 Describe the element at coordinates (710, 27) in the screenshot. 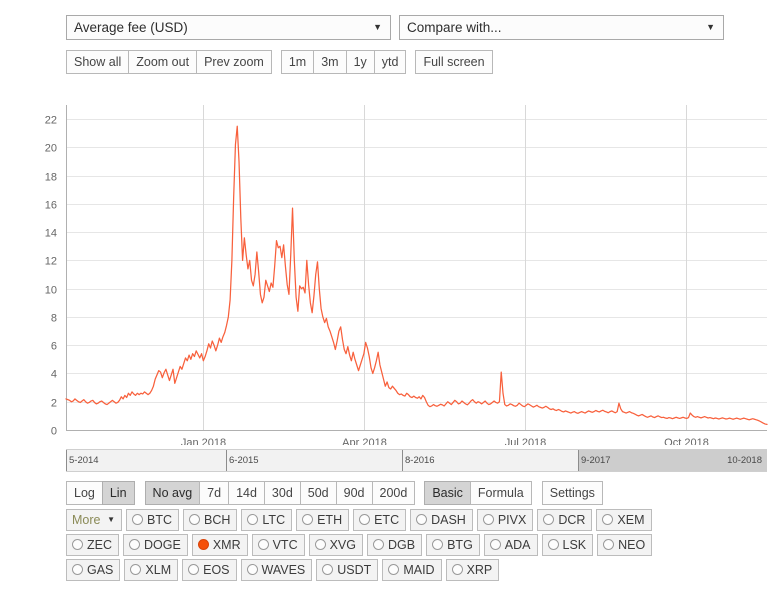

I see `chevron-down-icon: ▼` at that location.